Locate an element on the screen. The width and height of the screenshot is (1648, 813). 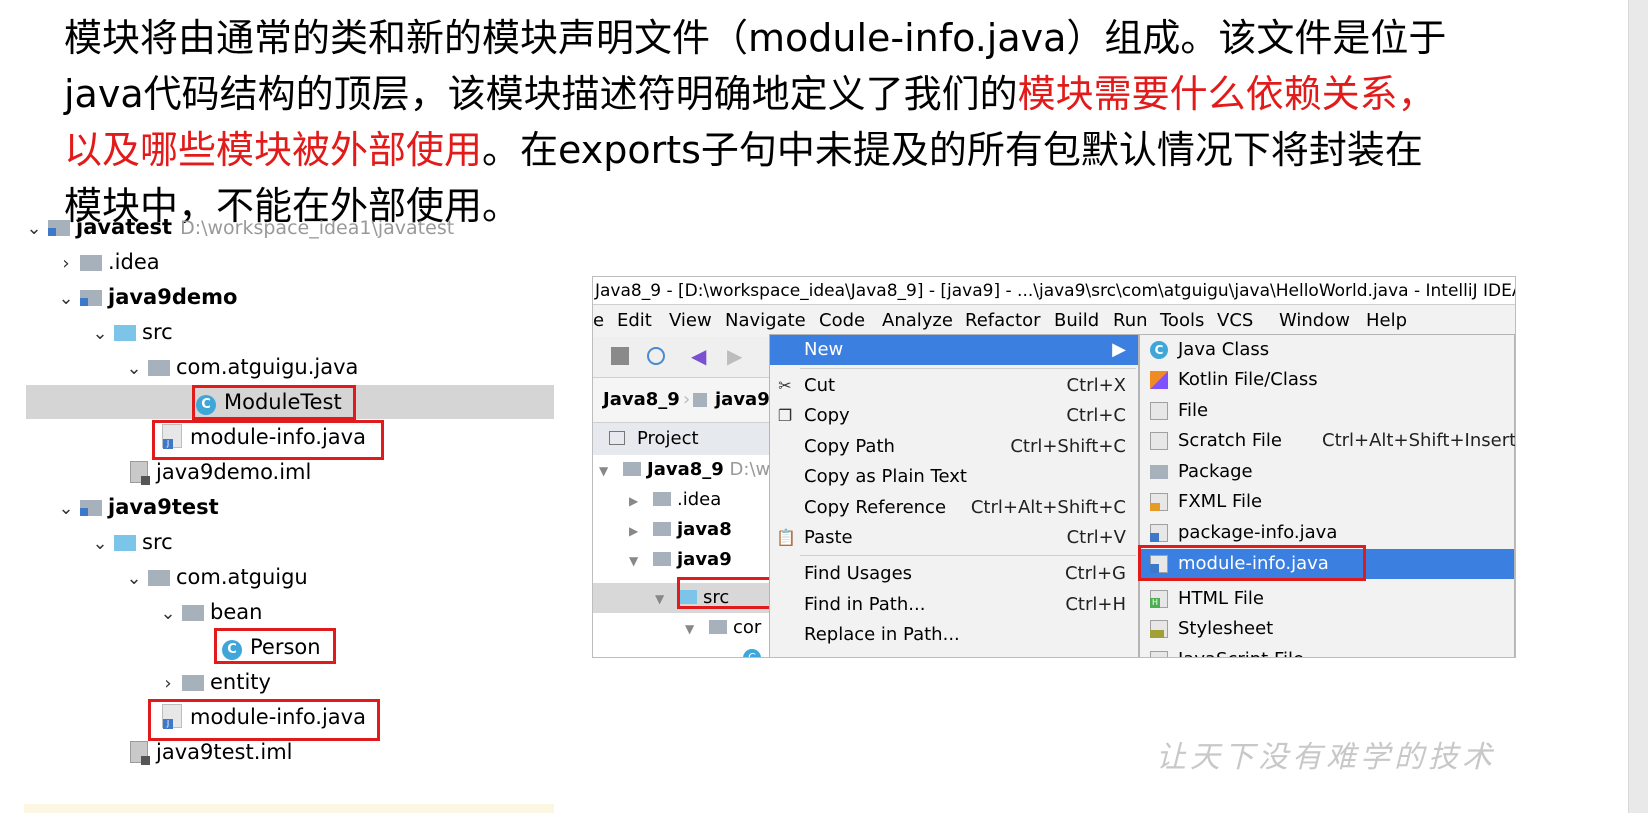
tree-item-java9: ▼ java9 is located at coordinates (680, 560).